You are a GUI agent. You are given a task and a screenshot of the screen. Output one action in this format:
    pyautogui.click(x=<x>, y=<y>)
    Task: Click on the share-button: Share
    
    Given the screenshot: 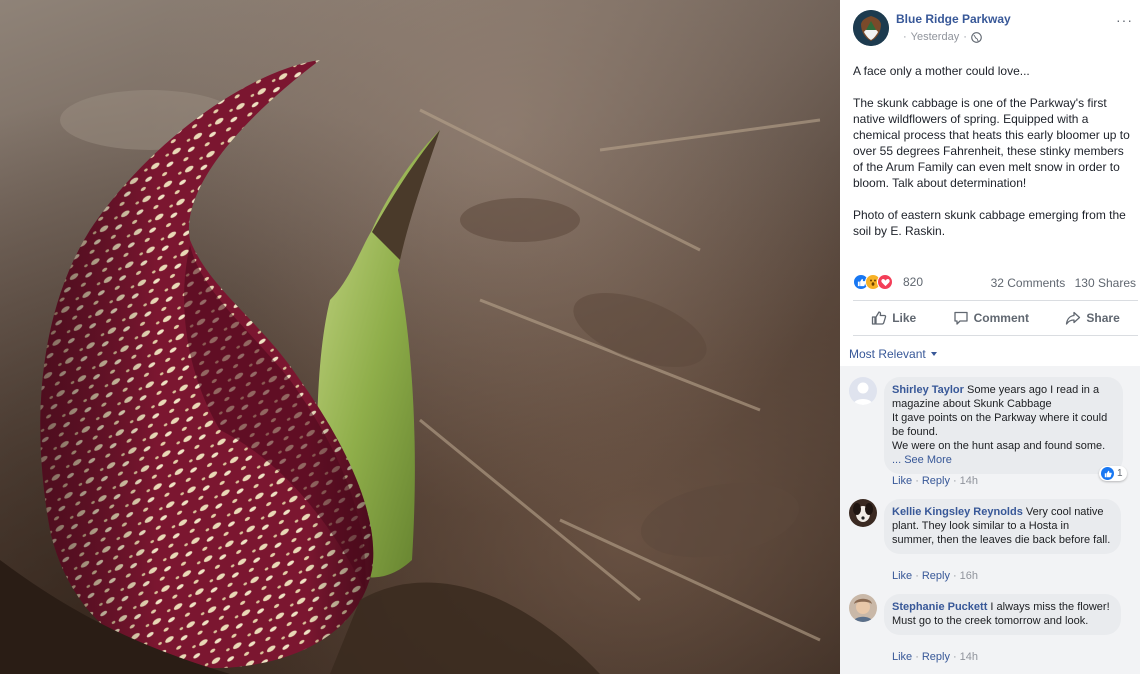 What is the action you would take?
    pyautogui.click(x=1092, y=318)
    